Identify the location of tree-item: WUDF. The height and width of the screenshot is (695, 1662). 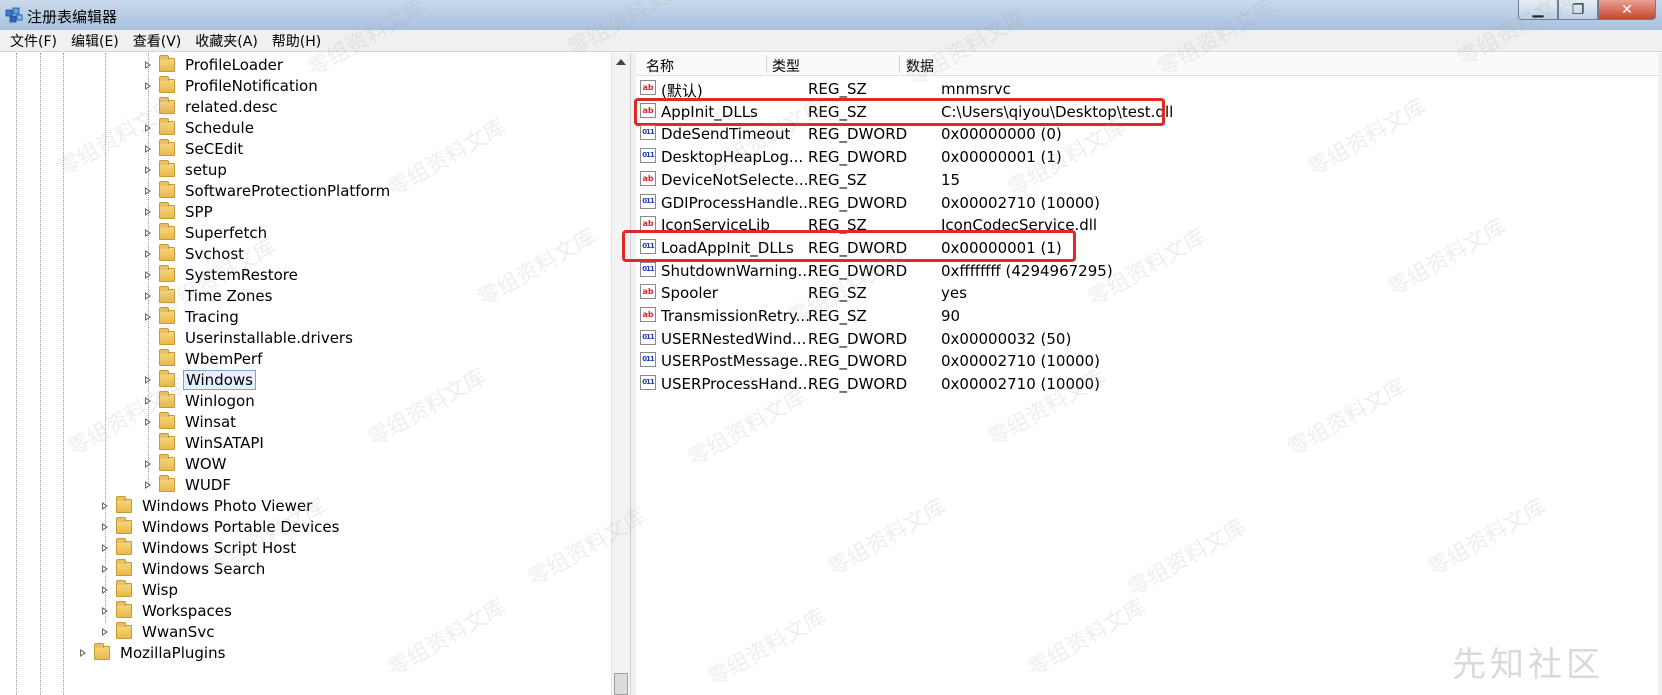
(189, 484).